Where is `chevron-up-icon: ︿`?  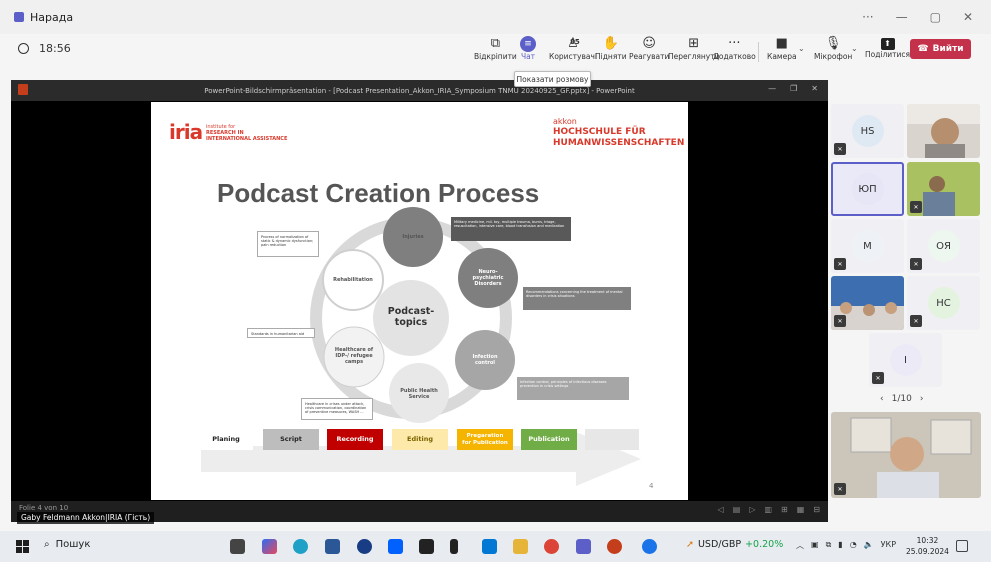 chevron-up-icon: ︿ is located at coordinates (800, 545).